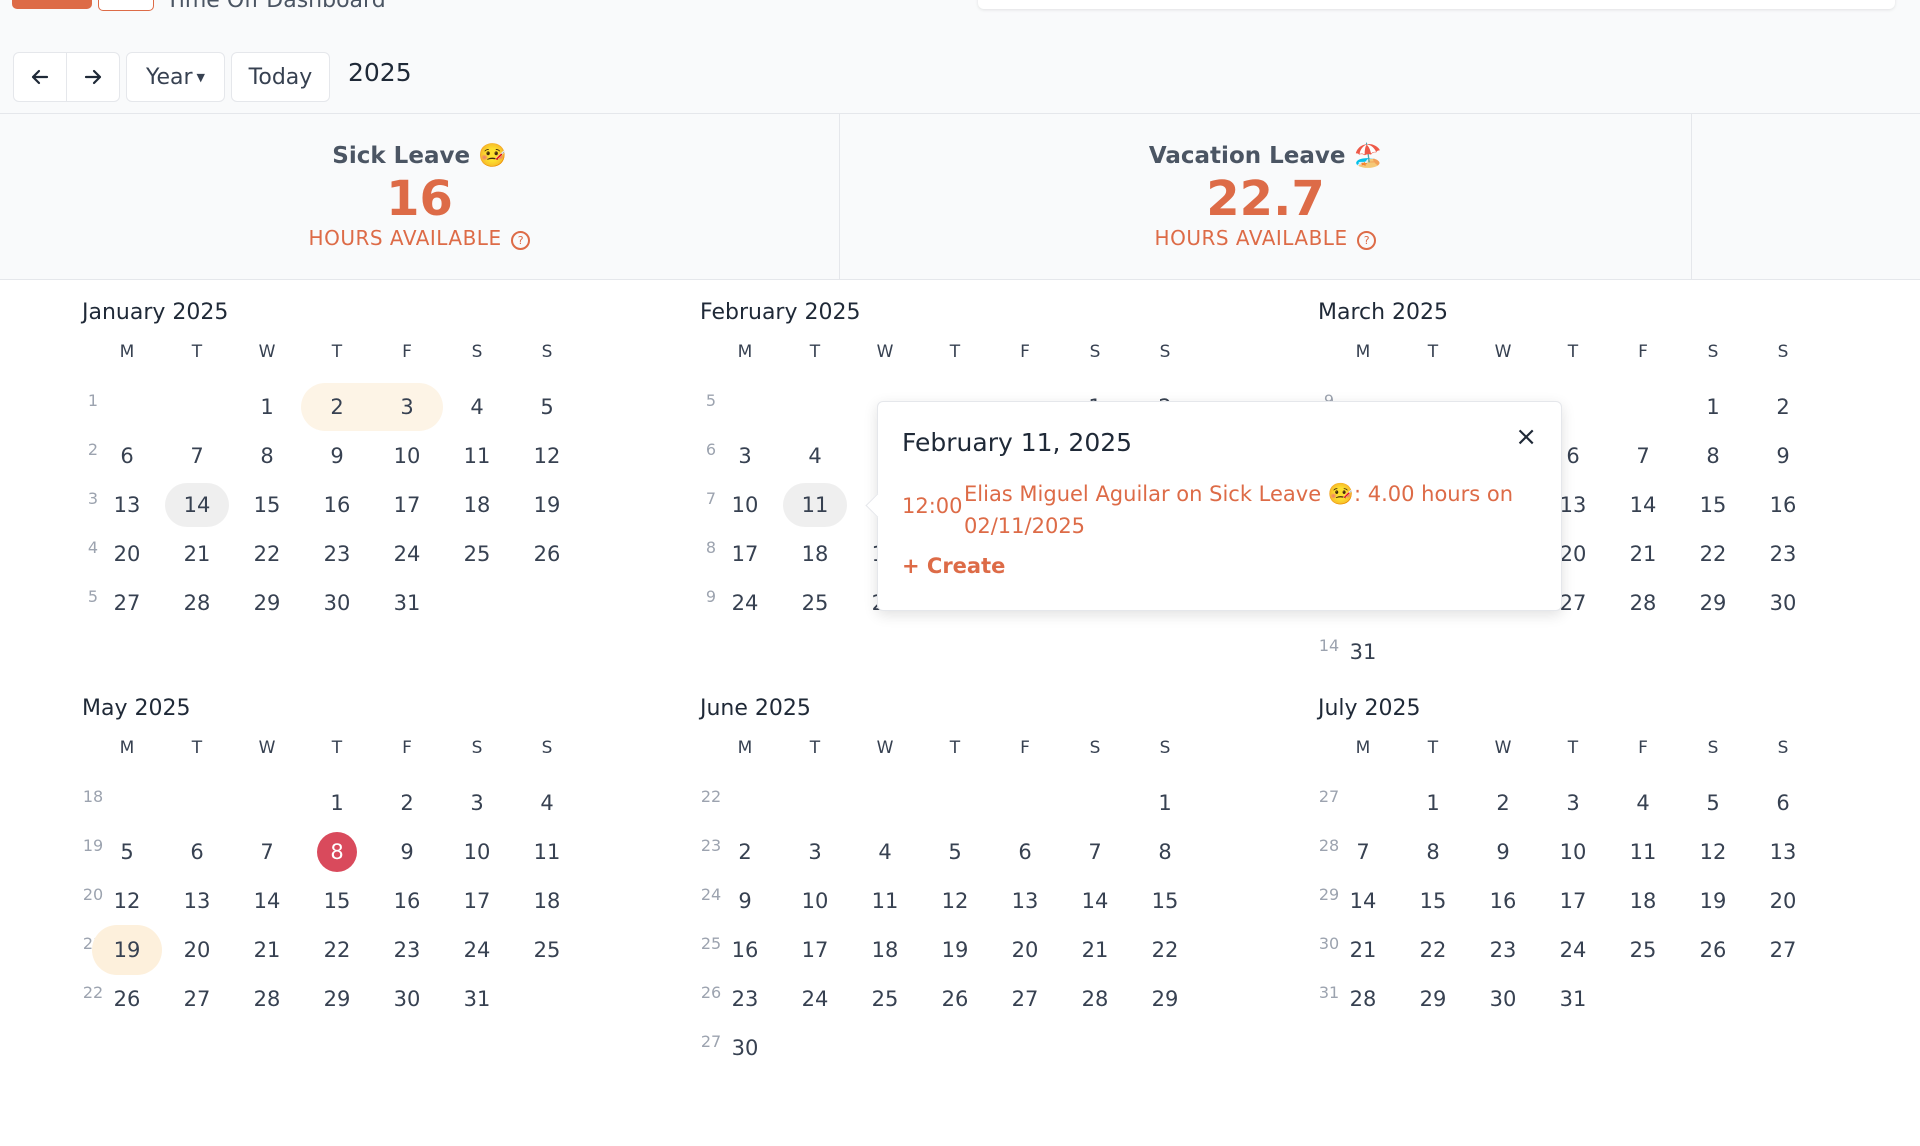  Describe the element at coordinates (521, 240) in the screenshot. I see `help-icon: ?` at that location.